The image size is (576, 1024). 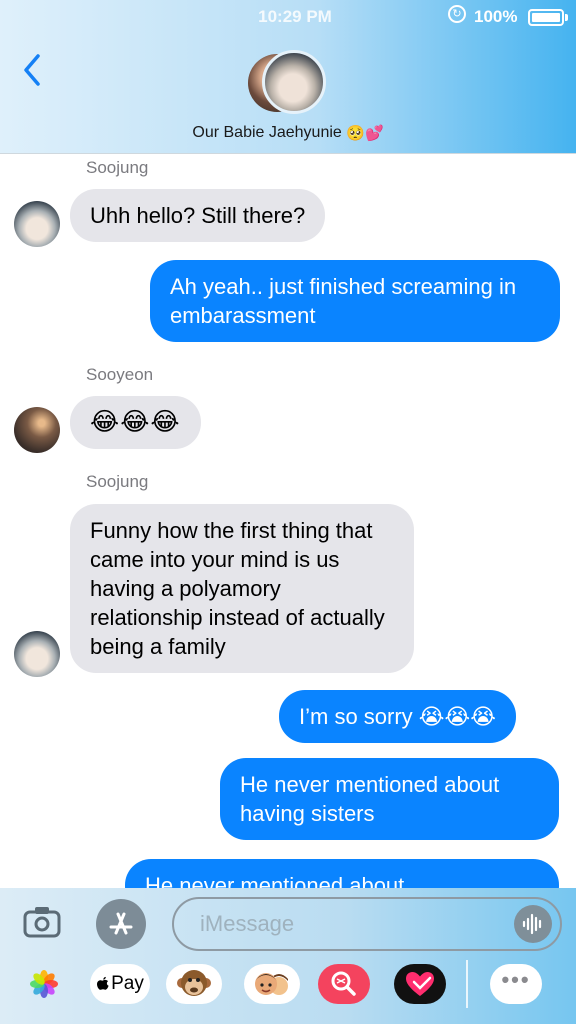 I want to click on status-time: 10:29 PM, so click(x=295, y=16).